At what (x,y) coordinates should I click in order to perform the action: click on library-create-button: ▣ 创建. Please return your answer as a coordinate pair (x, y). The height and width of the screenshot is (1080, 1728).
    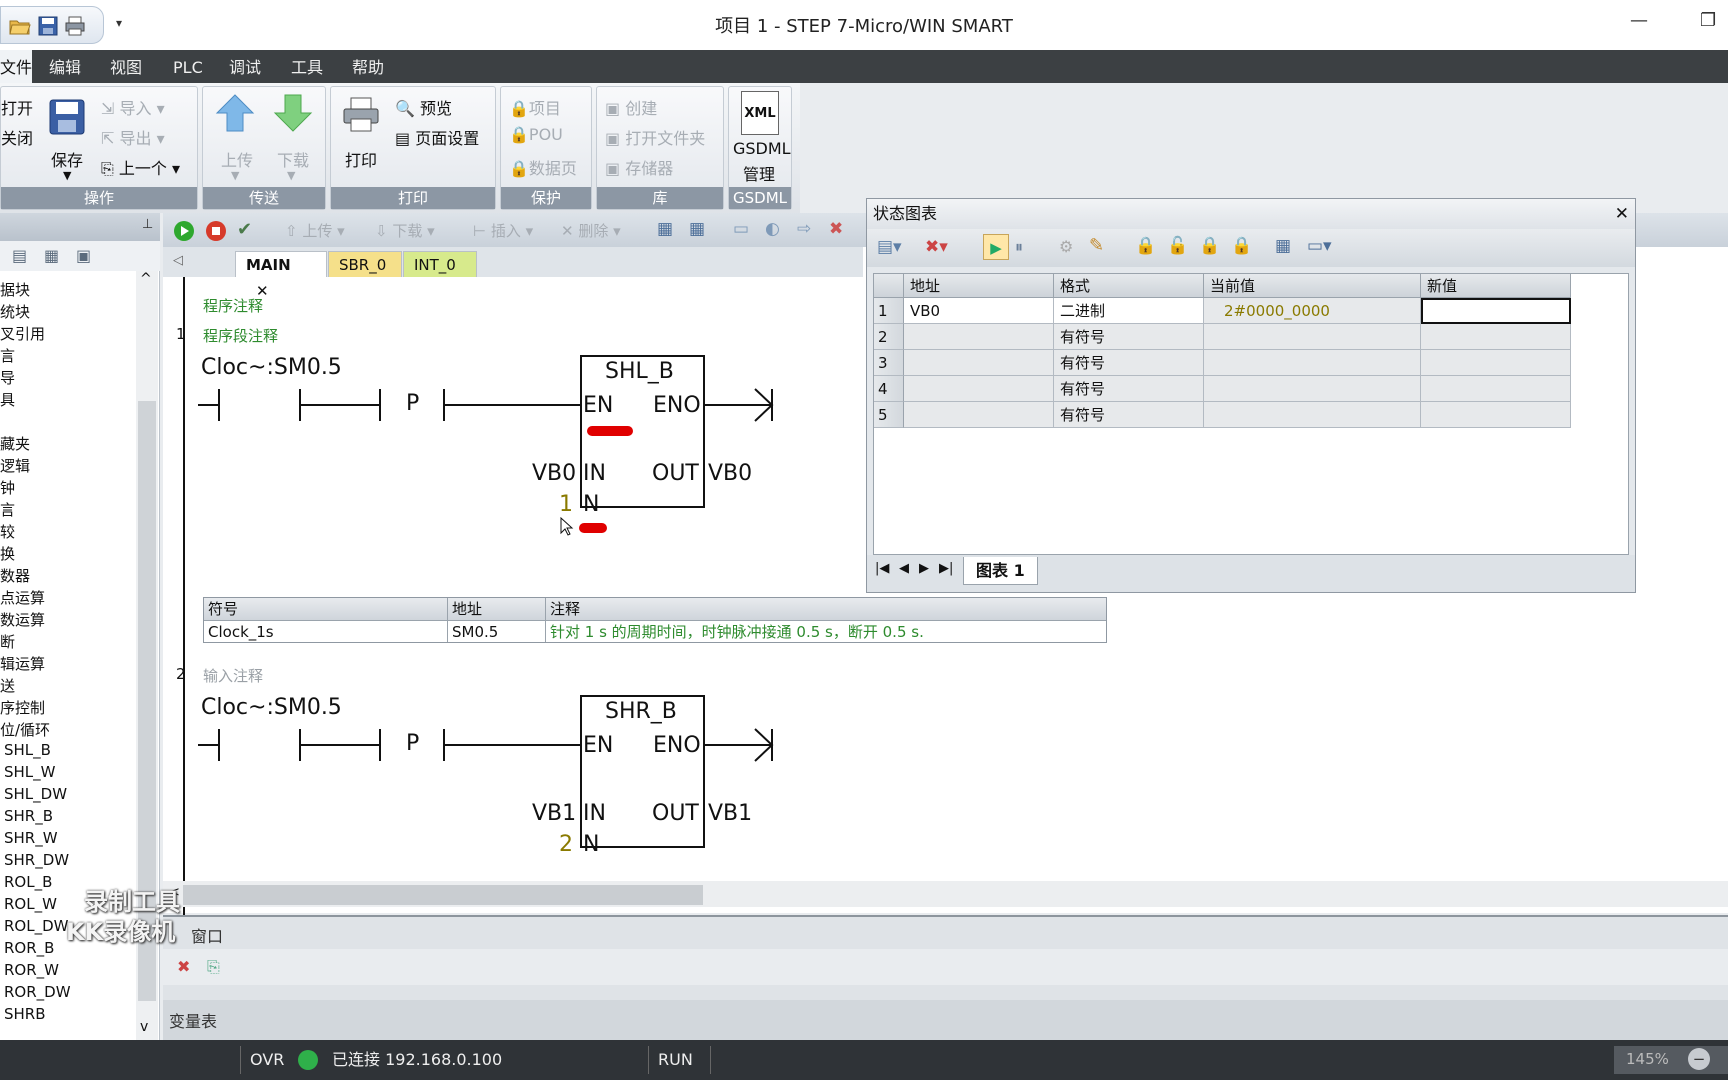
    Looking at the image, I should click on (631, 107).